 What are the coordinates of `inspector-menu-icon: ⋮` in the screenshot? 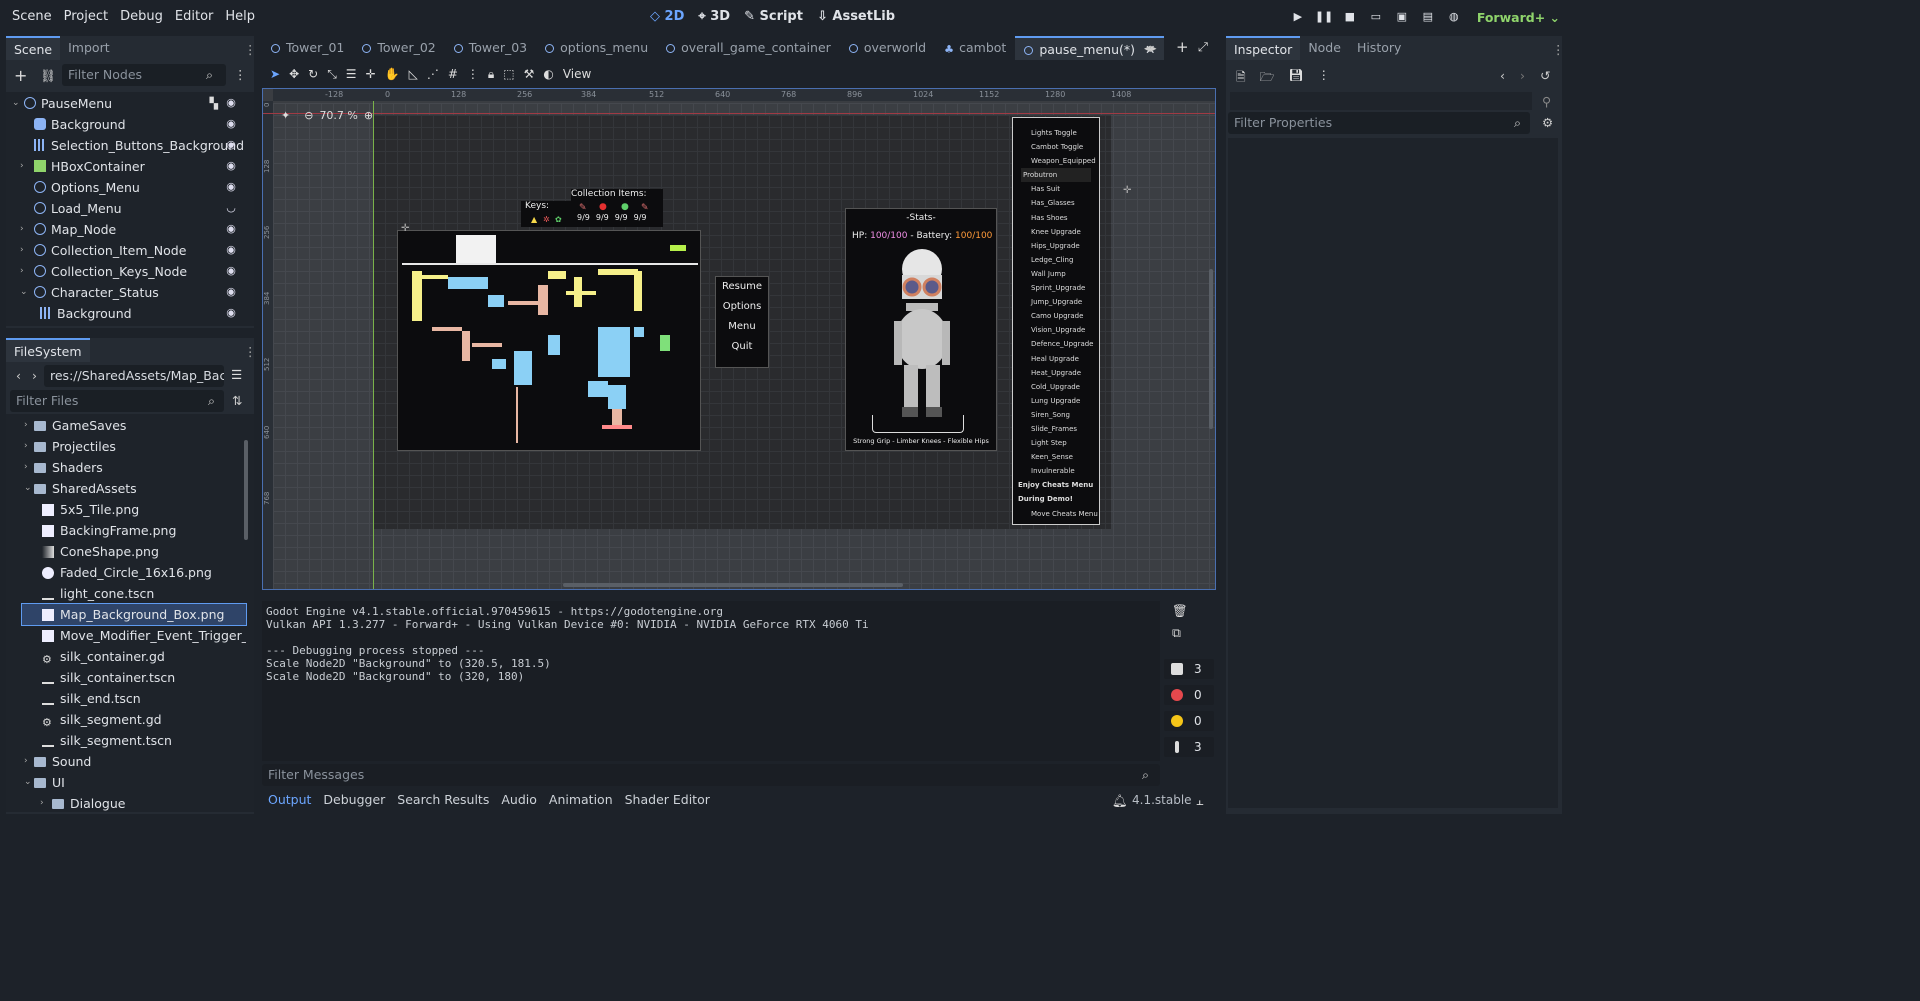 It's located at (1324, 78).